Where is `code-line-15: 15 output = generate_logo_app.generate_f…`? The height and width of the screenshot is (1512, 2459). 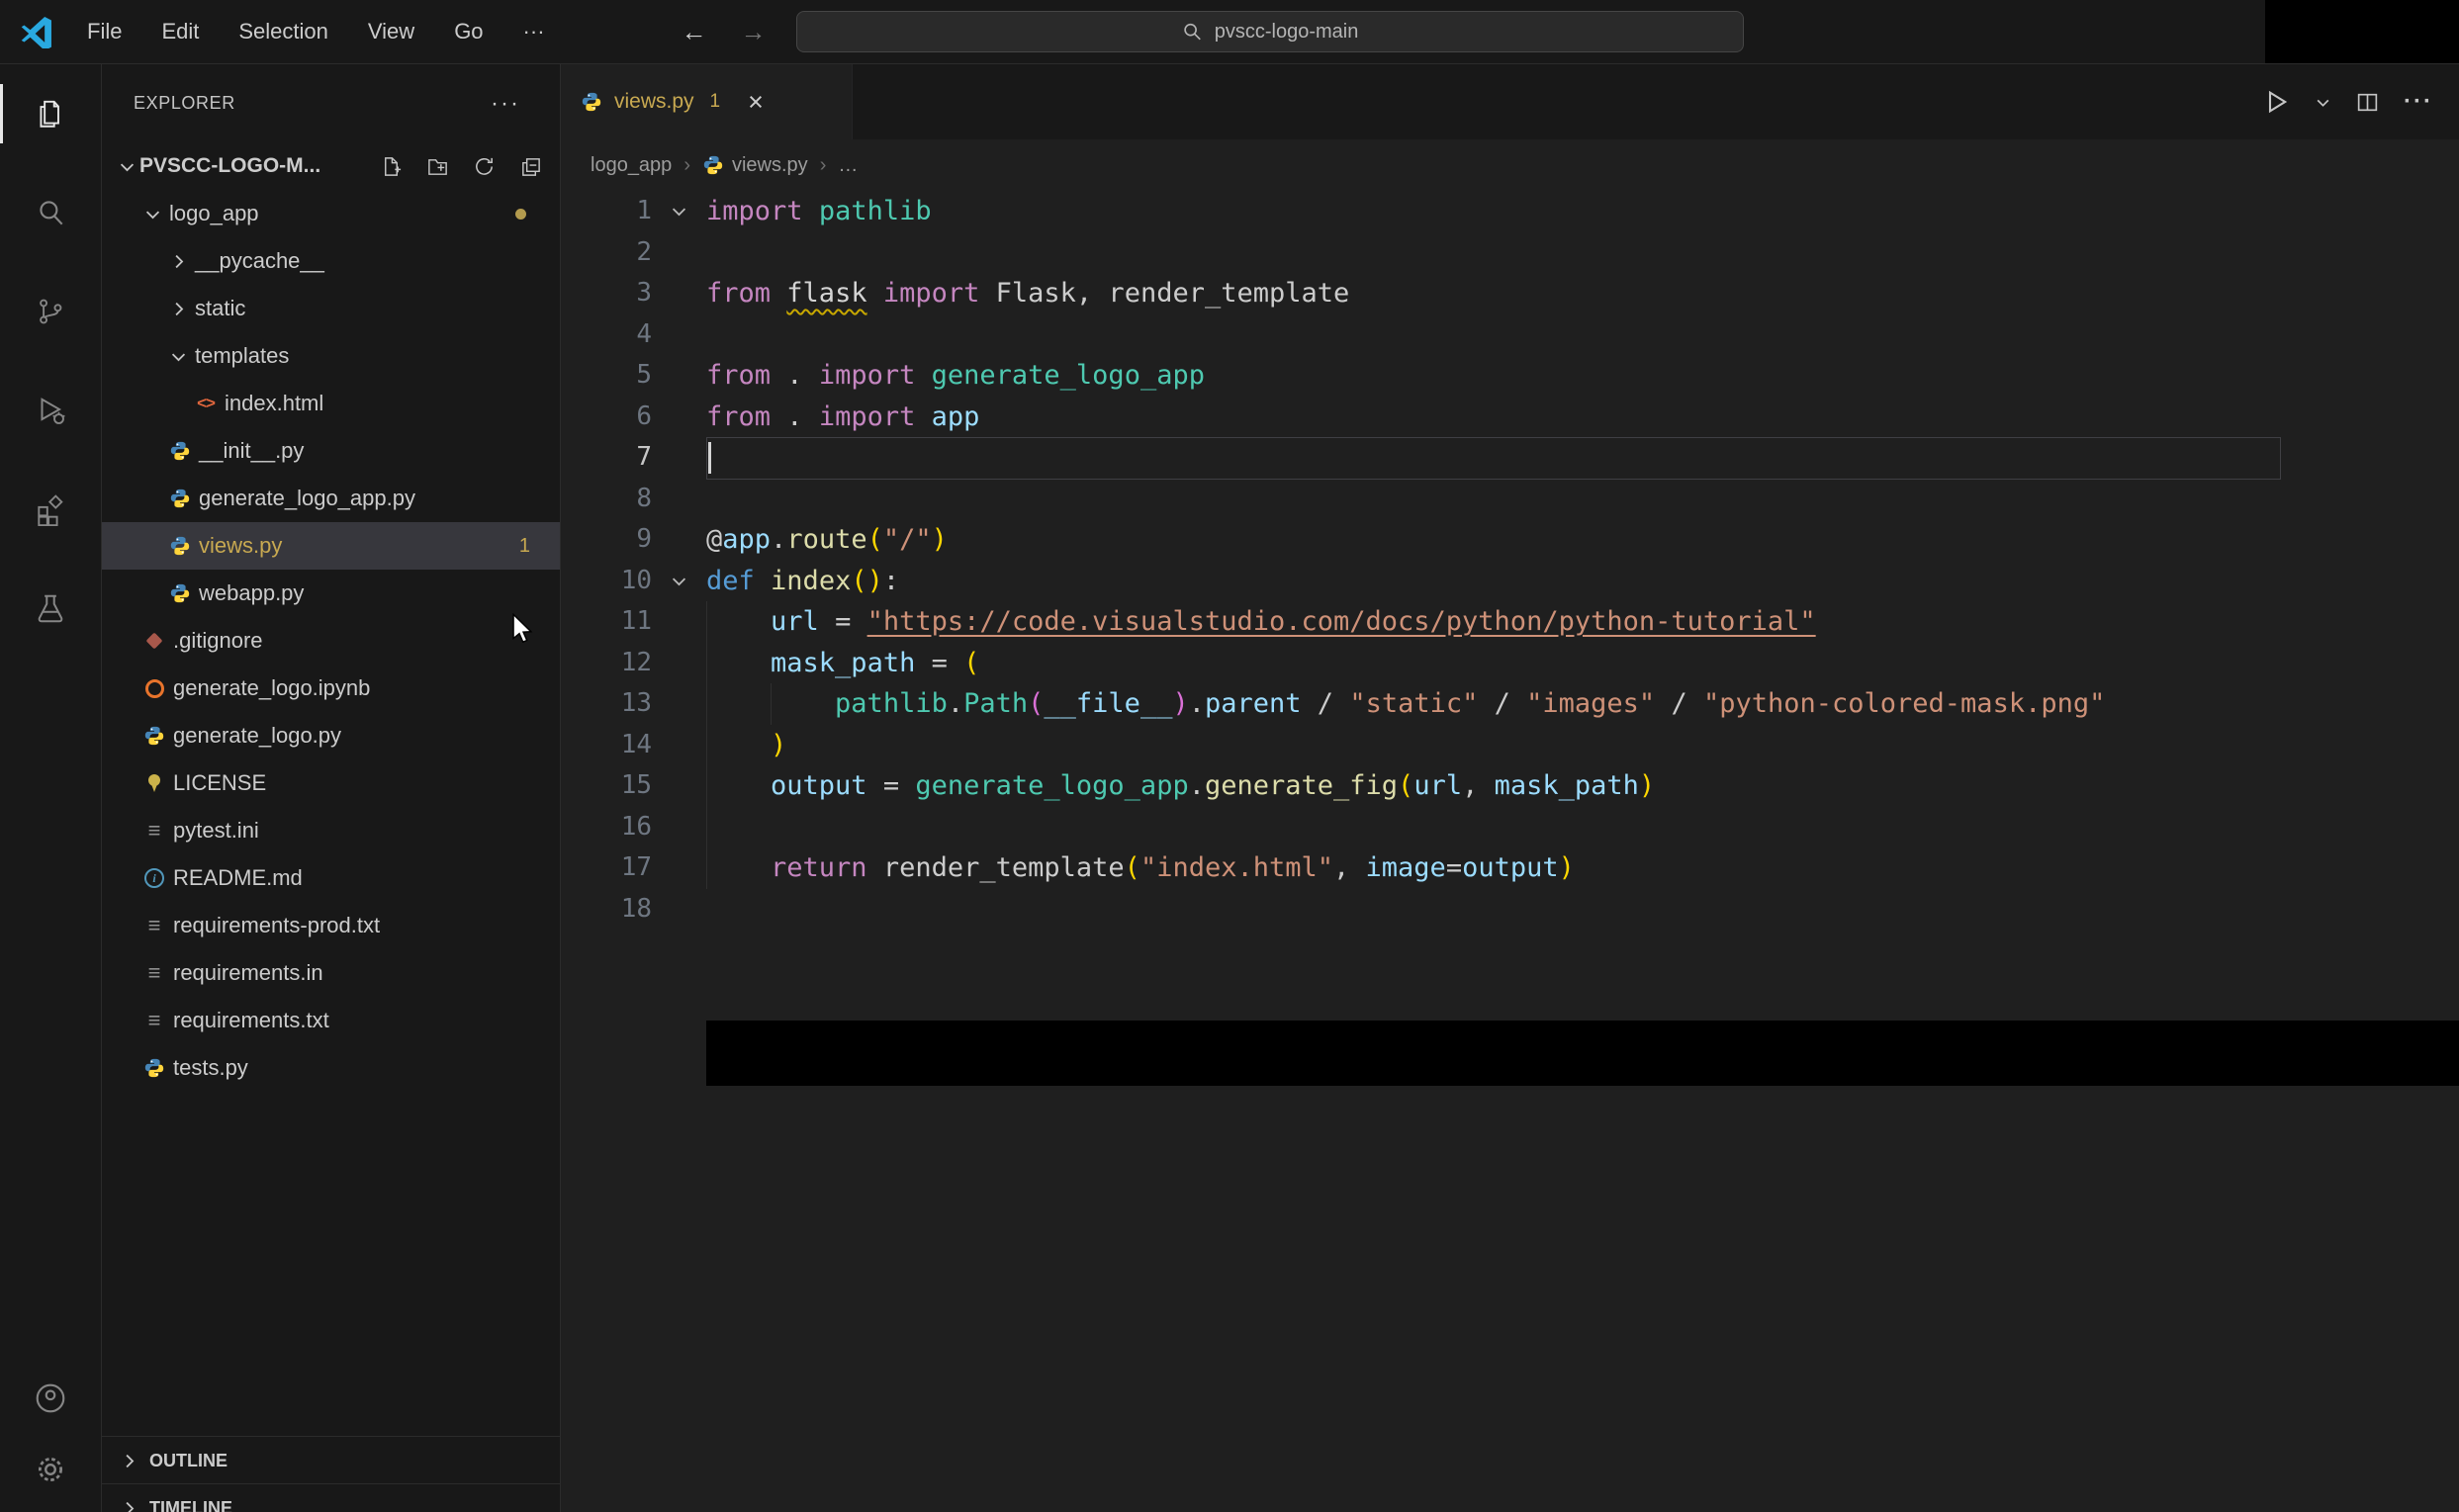 code-line-15: 15 output = generate_logo_app.generate_f… is located at coordinates (1510, 786).